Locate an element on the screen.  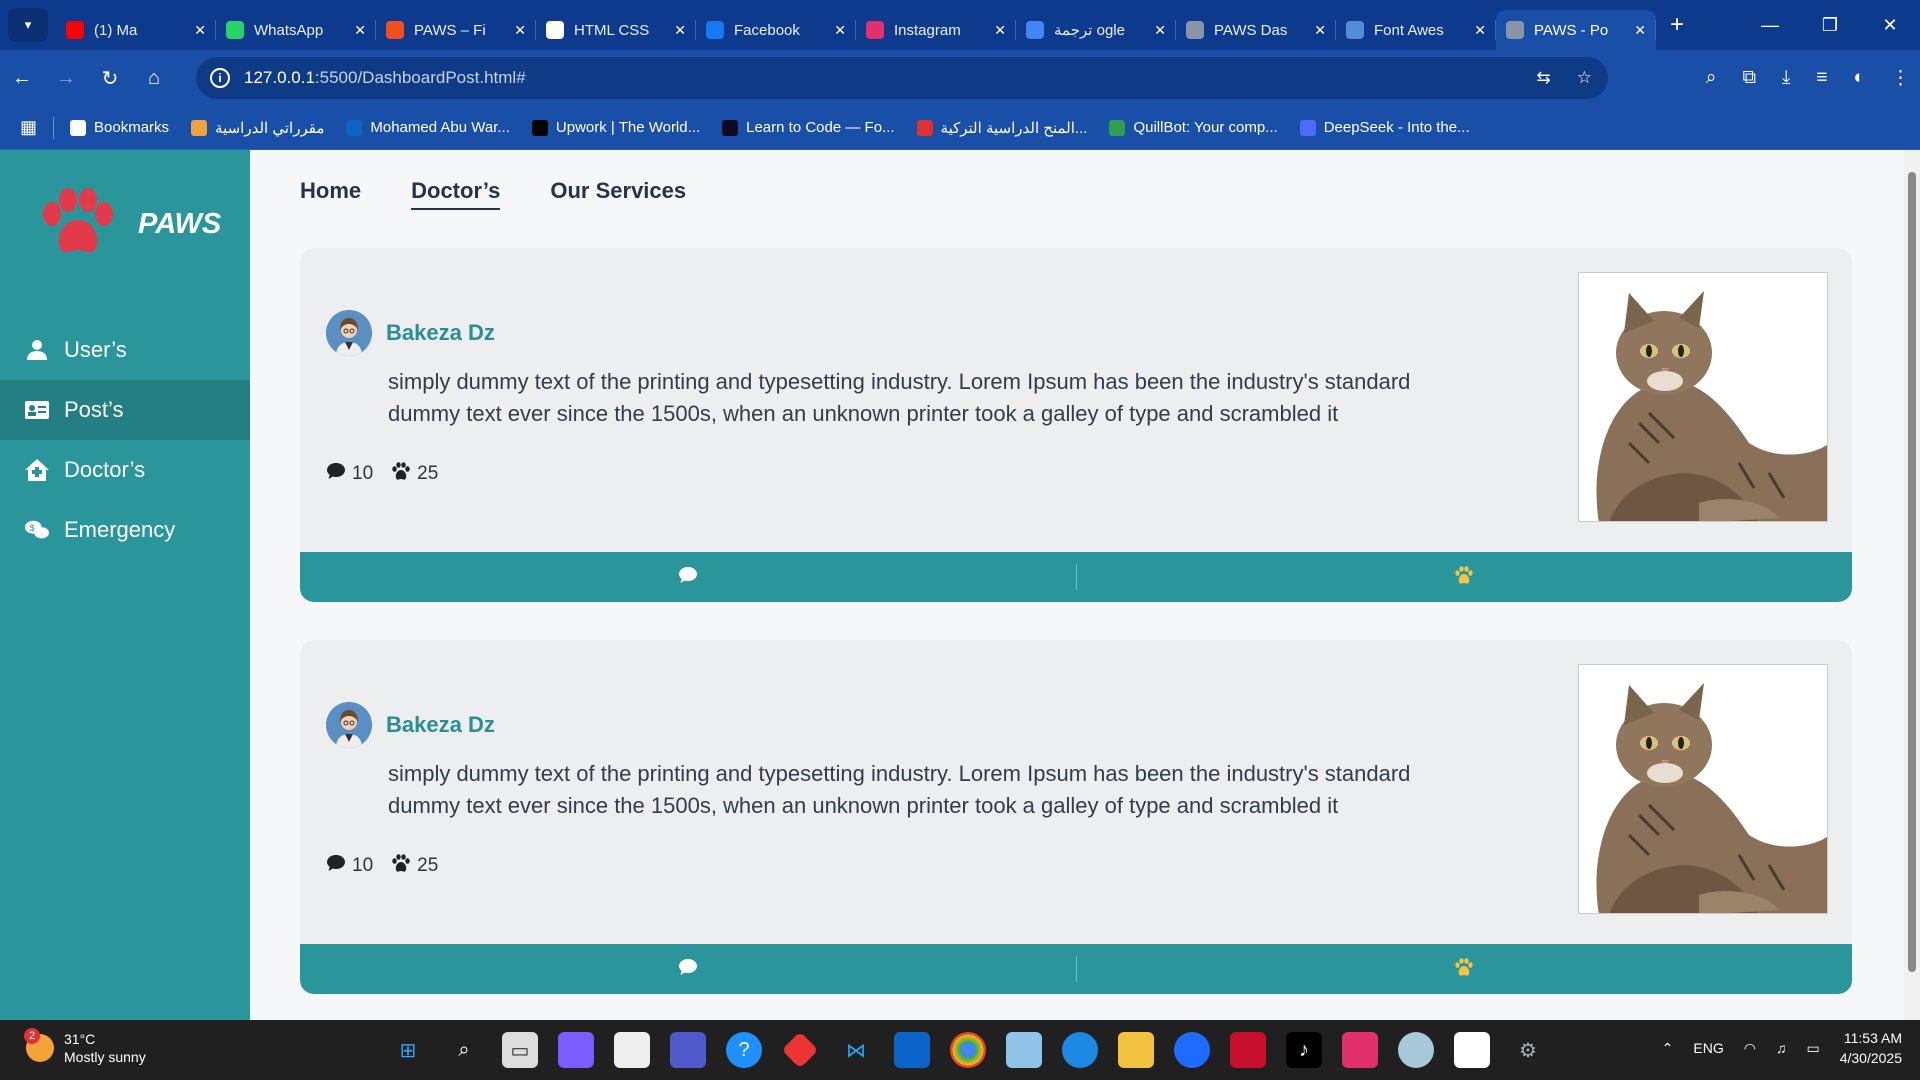
outlook-icon is located at coordinates (912, 1050).